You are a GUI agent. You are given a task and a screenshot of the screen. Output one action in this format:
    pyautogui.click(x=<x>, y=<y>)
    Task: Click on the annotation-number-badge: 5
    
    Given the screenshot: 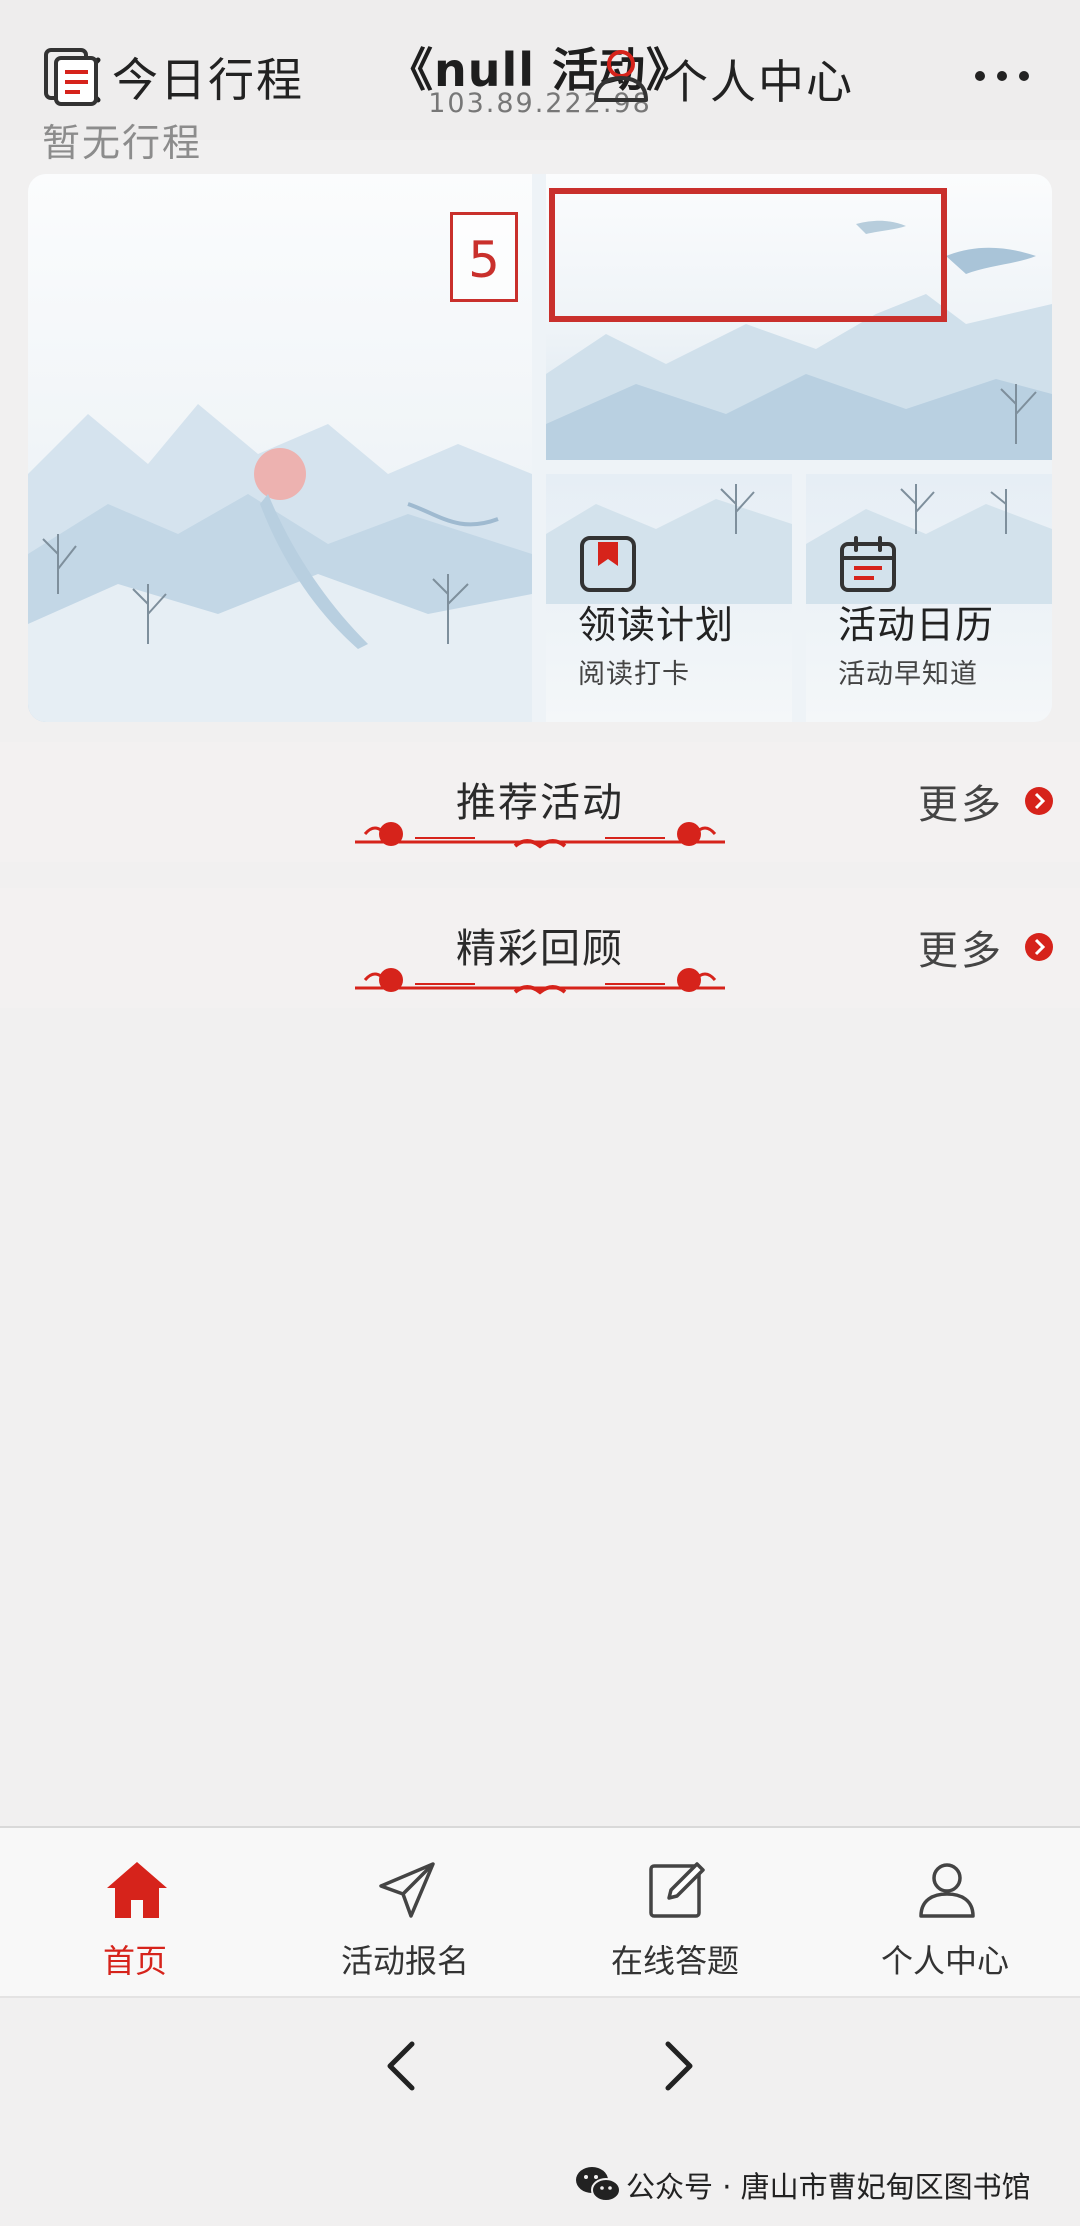 What is the action you would take?
    pyautogui.click(x=484, y=257)
    